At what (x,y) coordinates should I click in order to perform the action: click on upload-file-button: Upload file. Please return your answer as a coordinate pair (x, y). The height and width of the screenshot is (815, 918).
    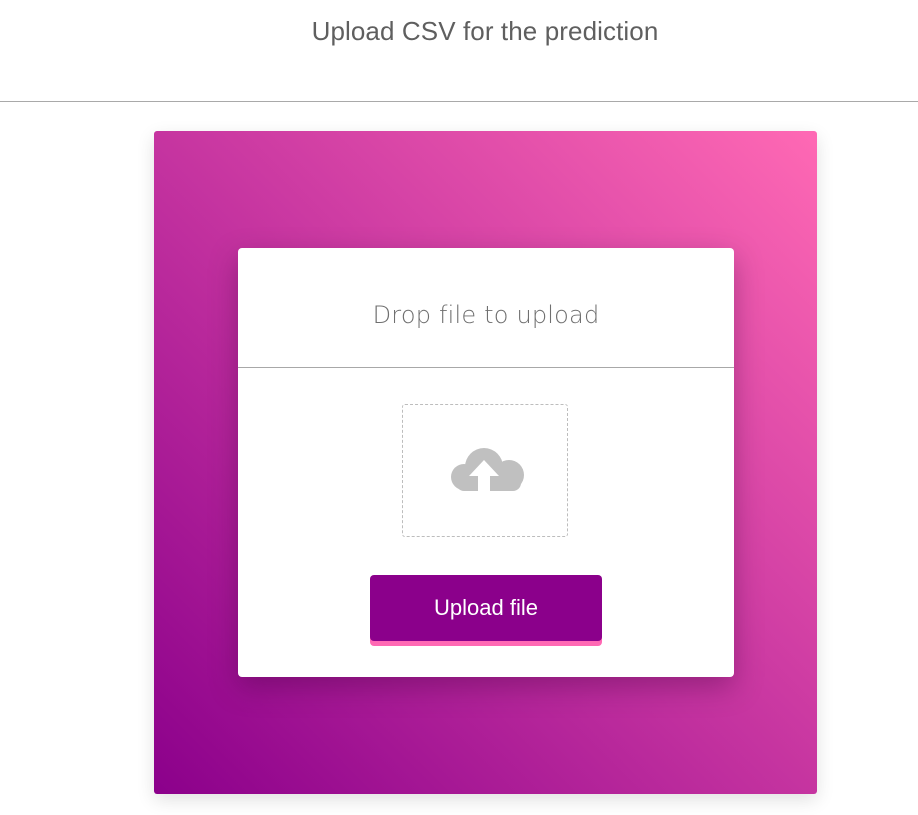
    Looking at the image, I should click on (486, 608).